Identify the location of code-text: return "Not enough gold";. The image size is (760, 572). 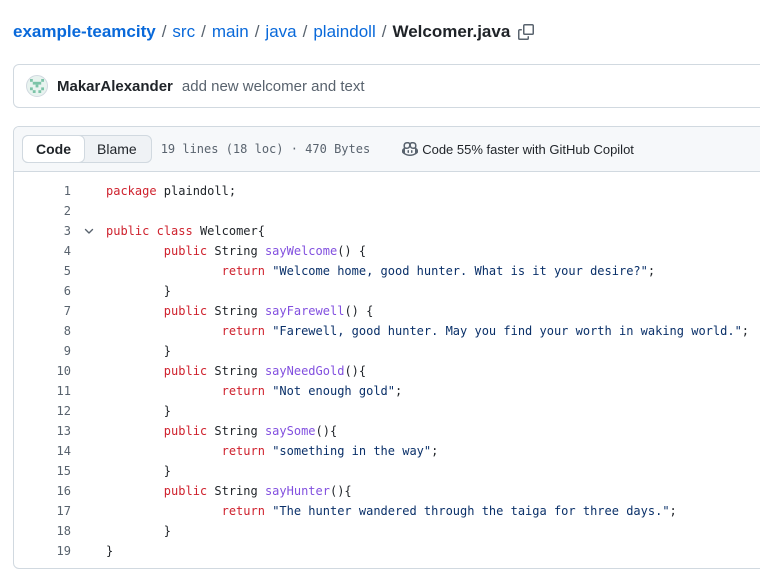
(254, 391).